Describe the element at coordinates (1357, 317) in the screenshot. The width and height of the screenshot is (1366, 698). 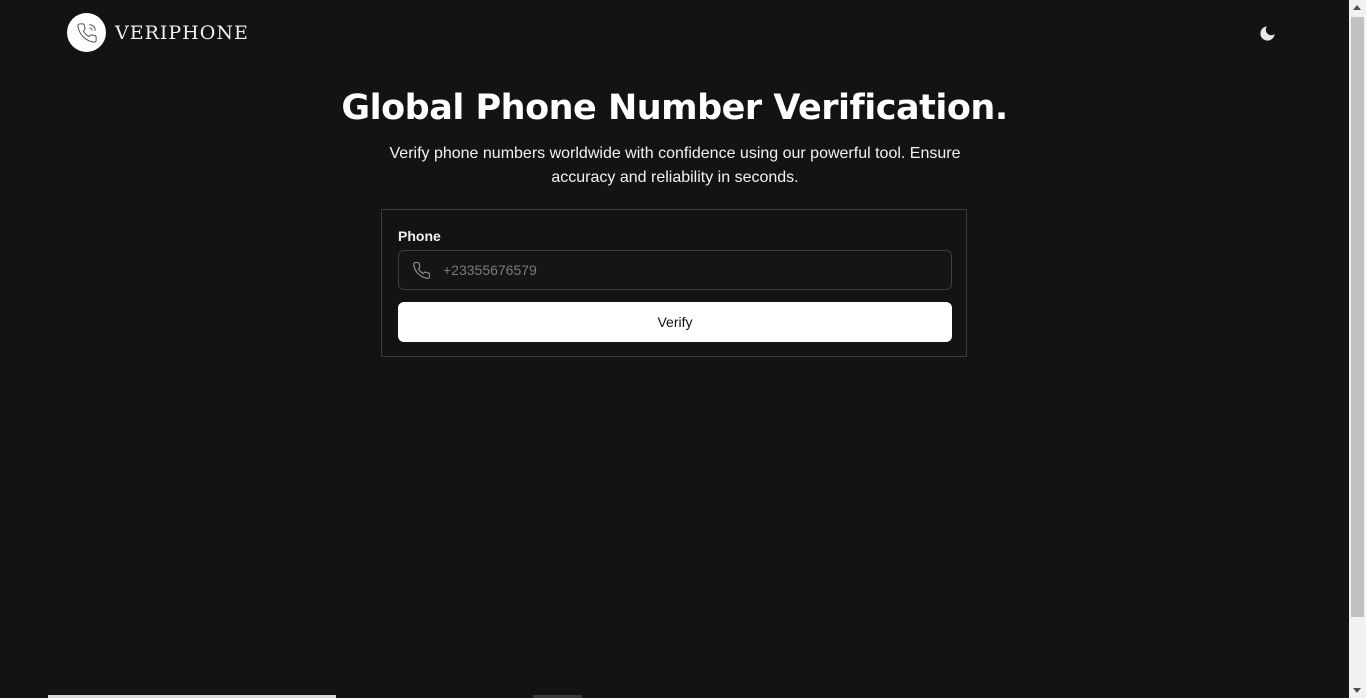
I see `scroll-thumb` at that location.